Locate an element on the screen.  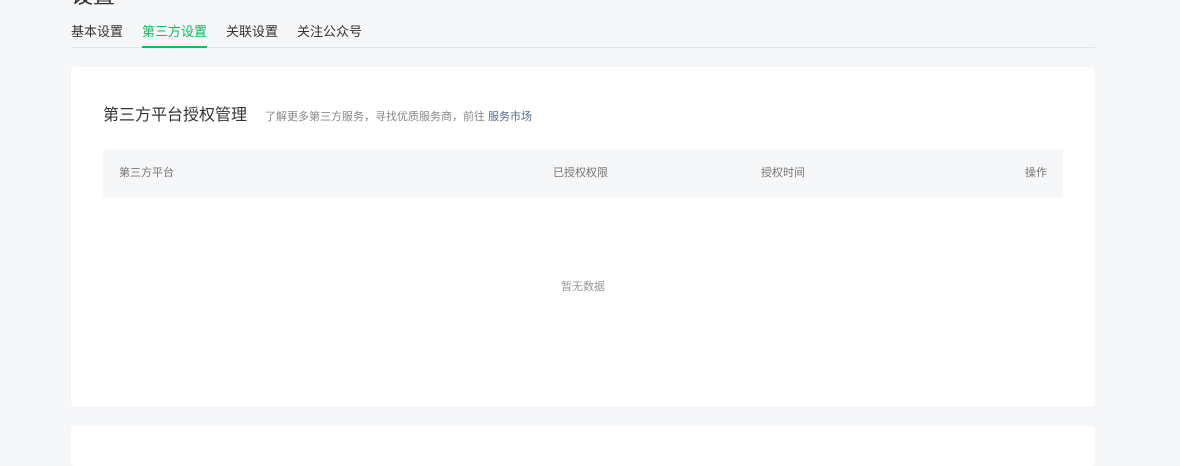
service-market-link: 服务市场 is located at coordinates (510, 116).